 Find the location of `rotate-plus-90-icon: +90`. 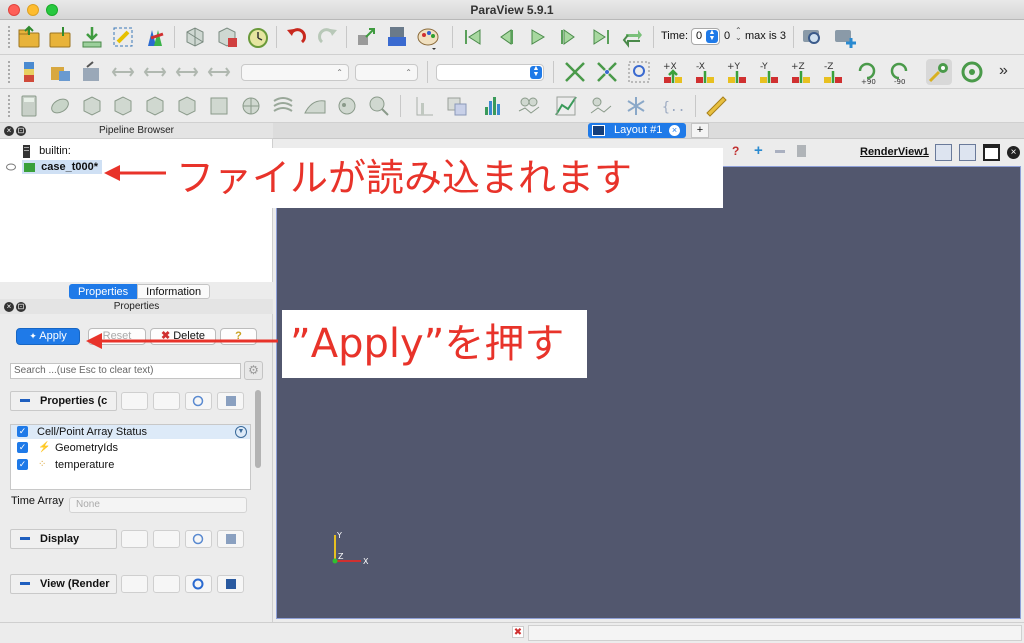

rotate-plus-90-icon: +90 is located at coordinates (867, 72).